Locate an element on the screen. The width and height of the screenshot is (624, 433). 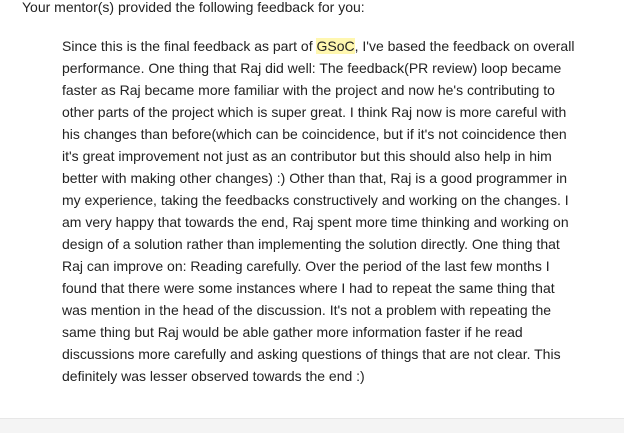
feedback-text: , I've based the feedback on overall is located at coordinates (464, 46).